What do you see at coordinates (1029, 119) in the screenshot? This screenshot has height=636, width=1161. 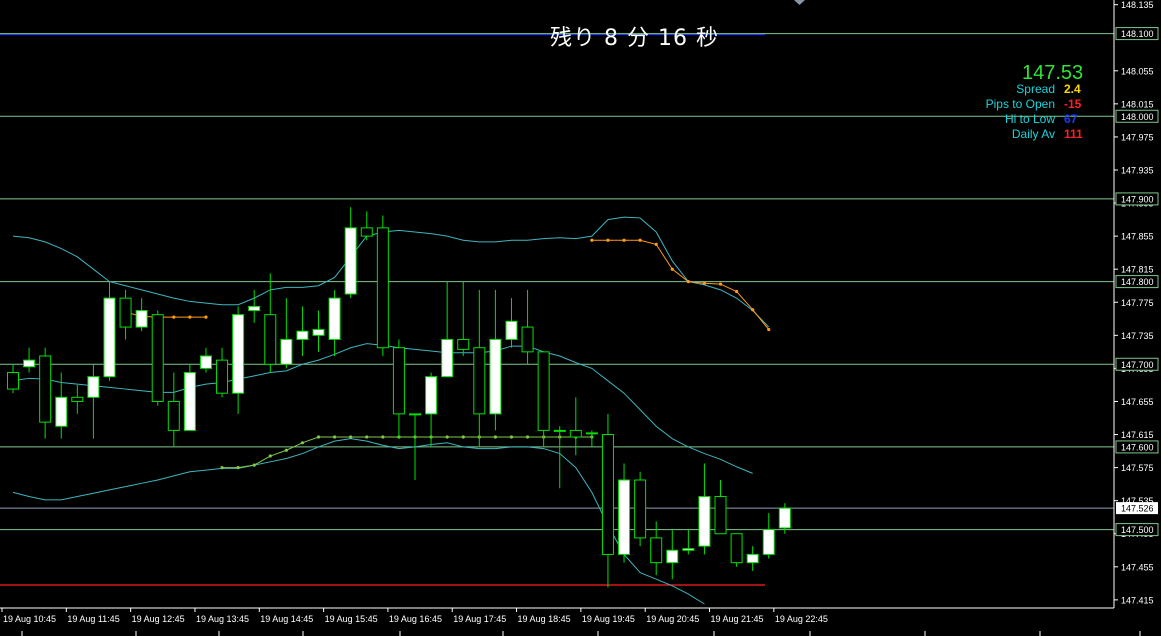 I see `hi-to-low-label: Hi to Low` at bounding box center [1029, 119].